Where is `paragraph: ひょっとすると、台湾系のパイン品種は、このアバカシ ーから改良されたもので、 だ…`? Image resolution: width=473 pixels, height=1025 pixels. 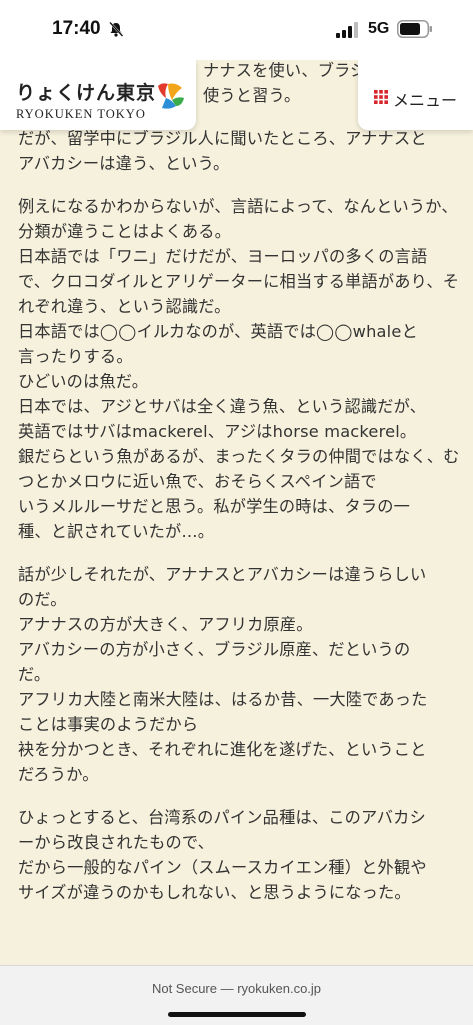
paragraph: ひょっとすると、台湾系のパイン品種は、このアバカシ ーから改良されたもので、 だ… is located at coordinates (239, 855).